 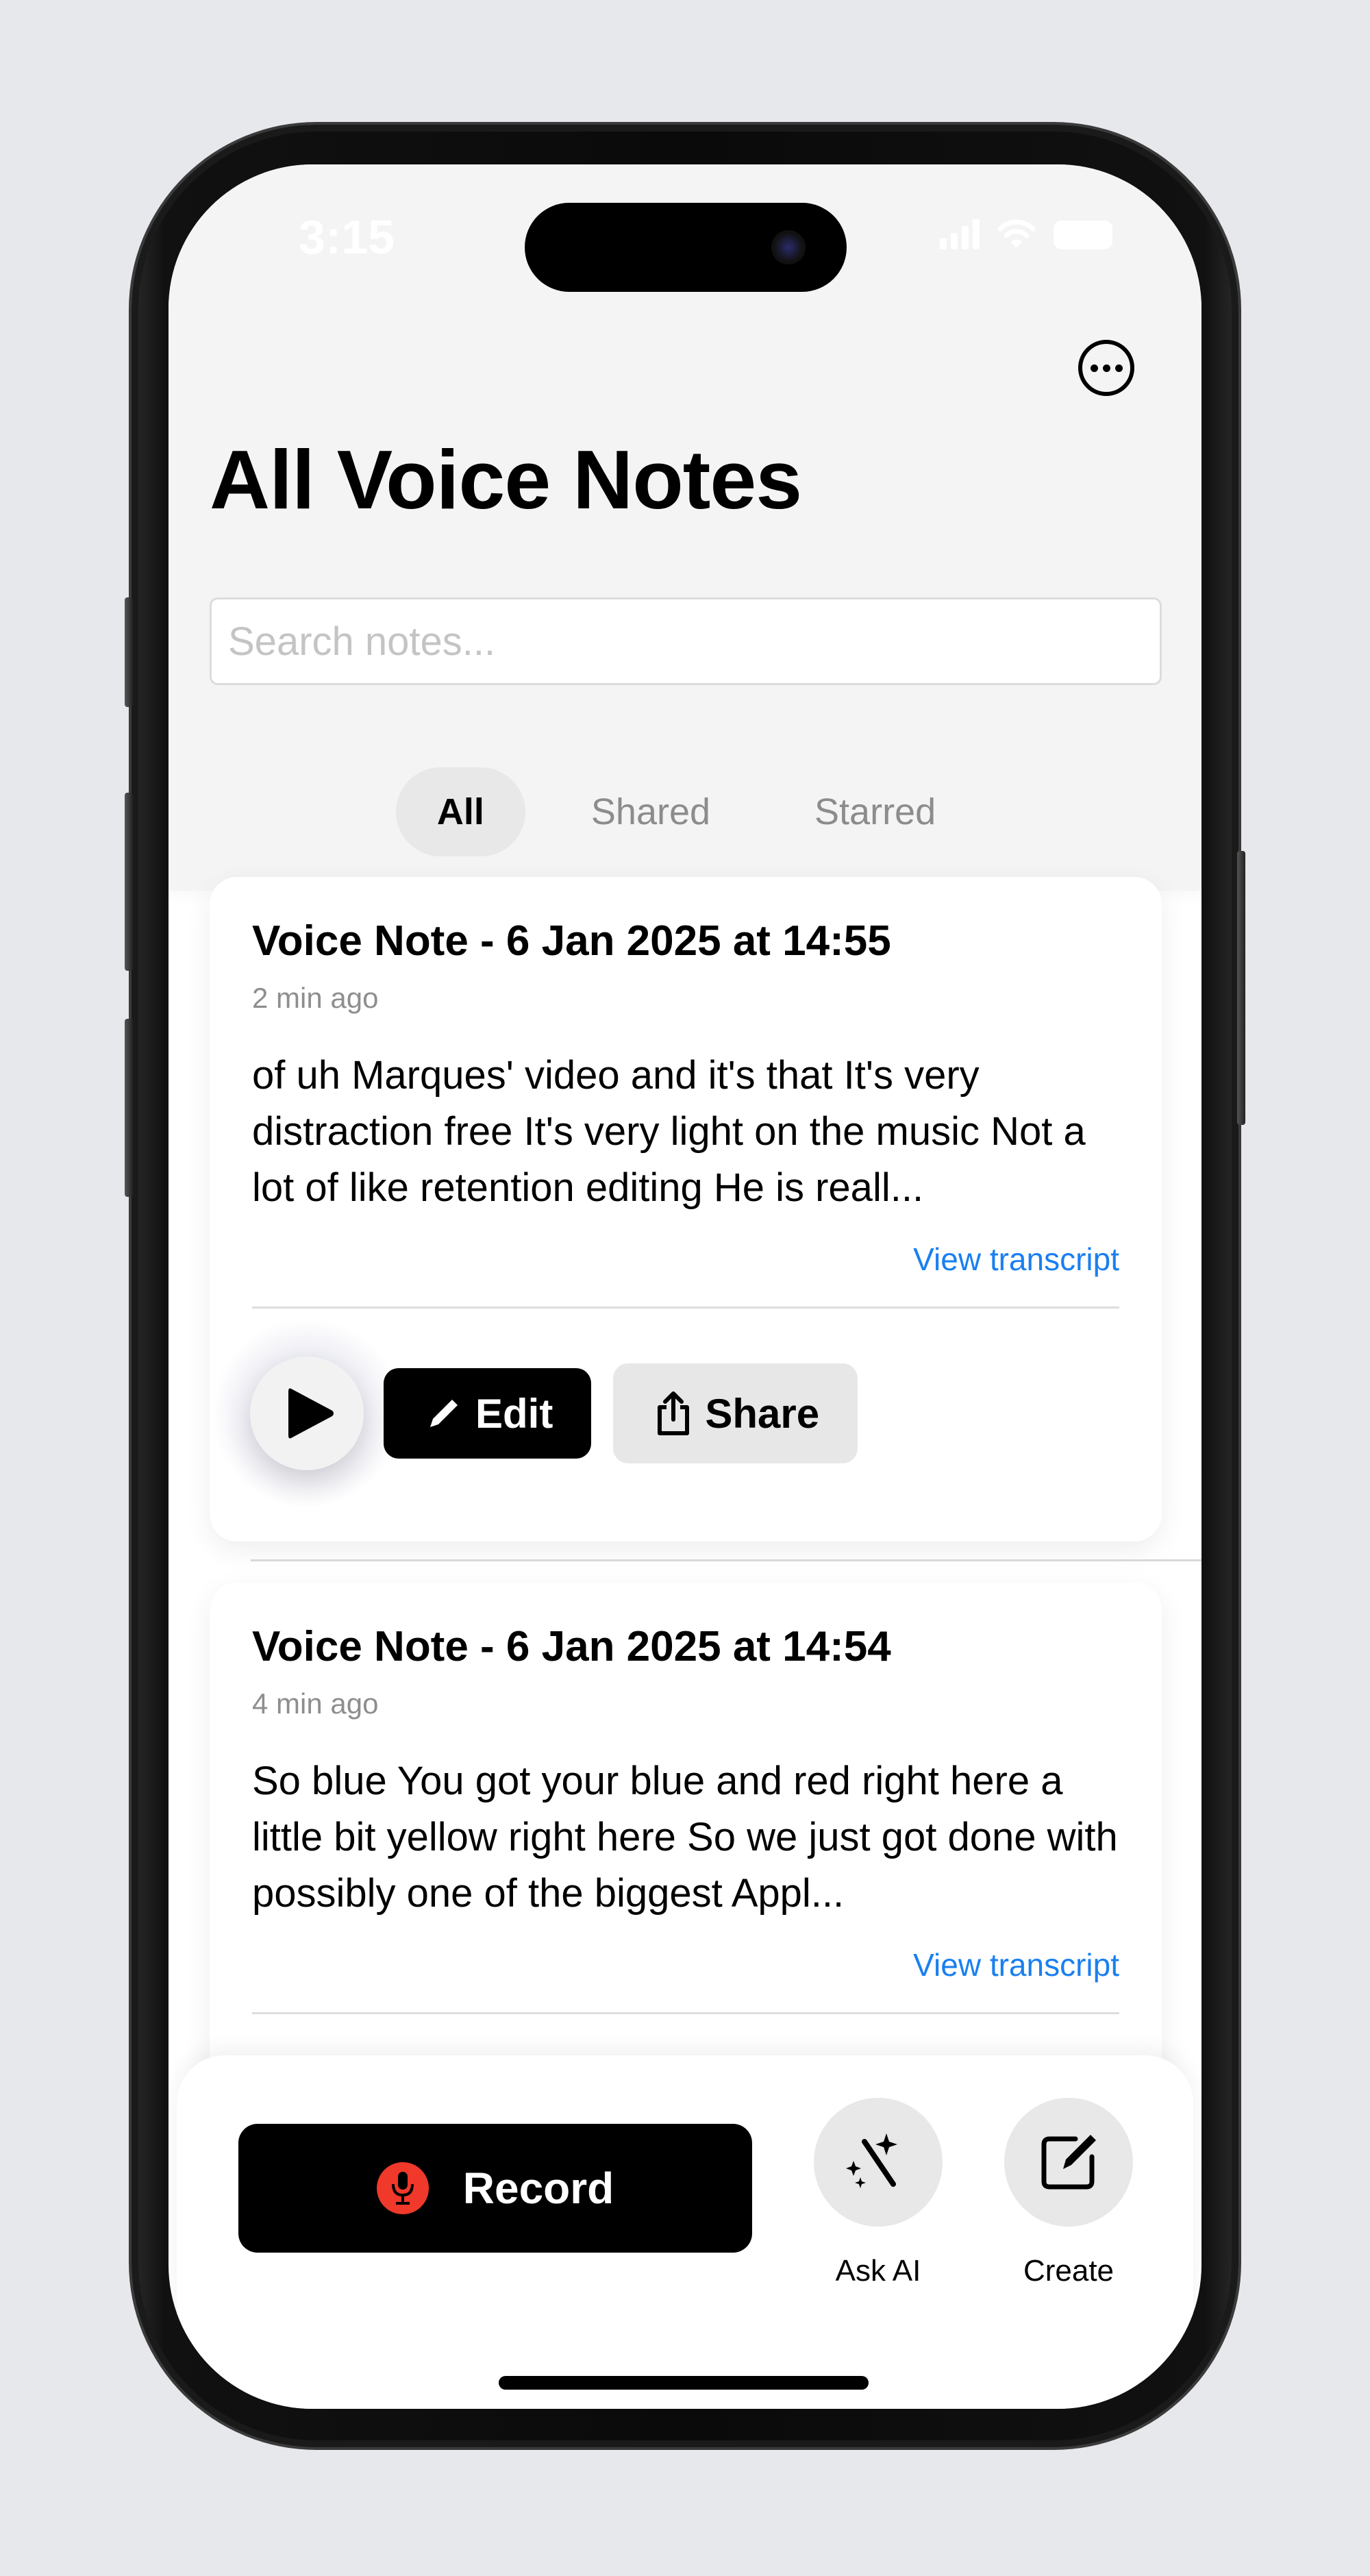 I want to click on camera-icon, so click(x=789, y=247).